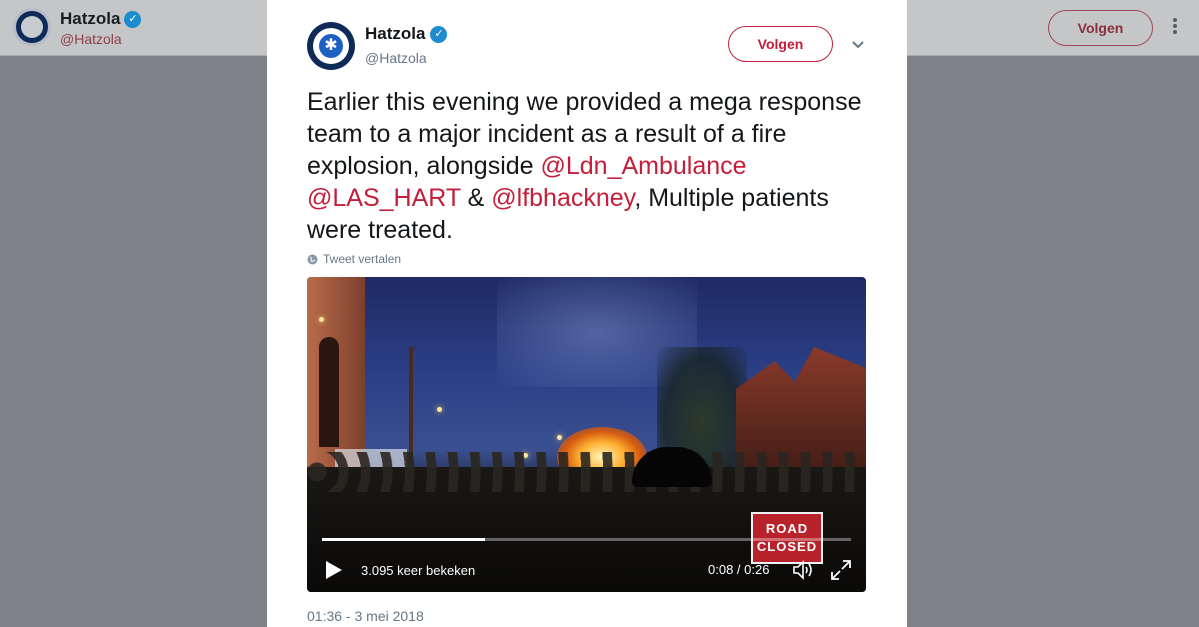 This screenshot has width=1199, height=627. What do you see at coordinates (32, 27) in the screenshot?
I see `background-avatar` at bounding box center [32, 27].